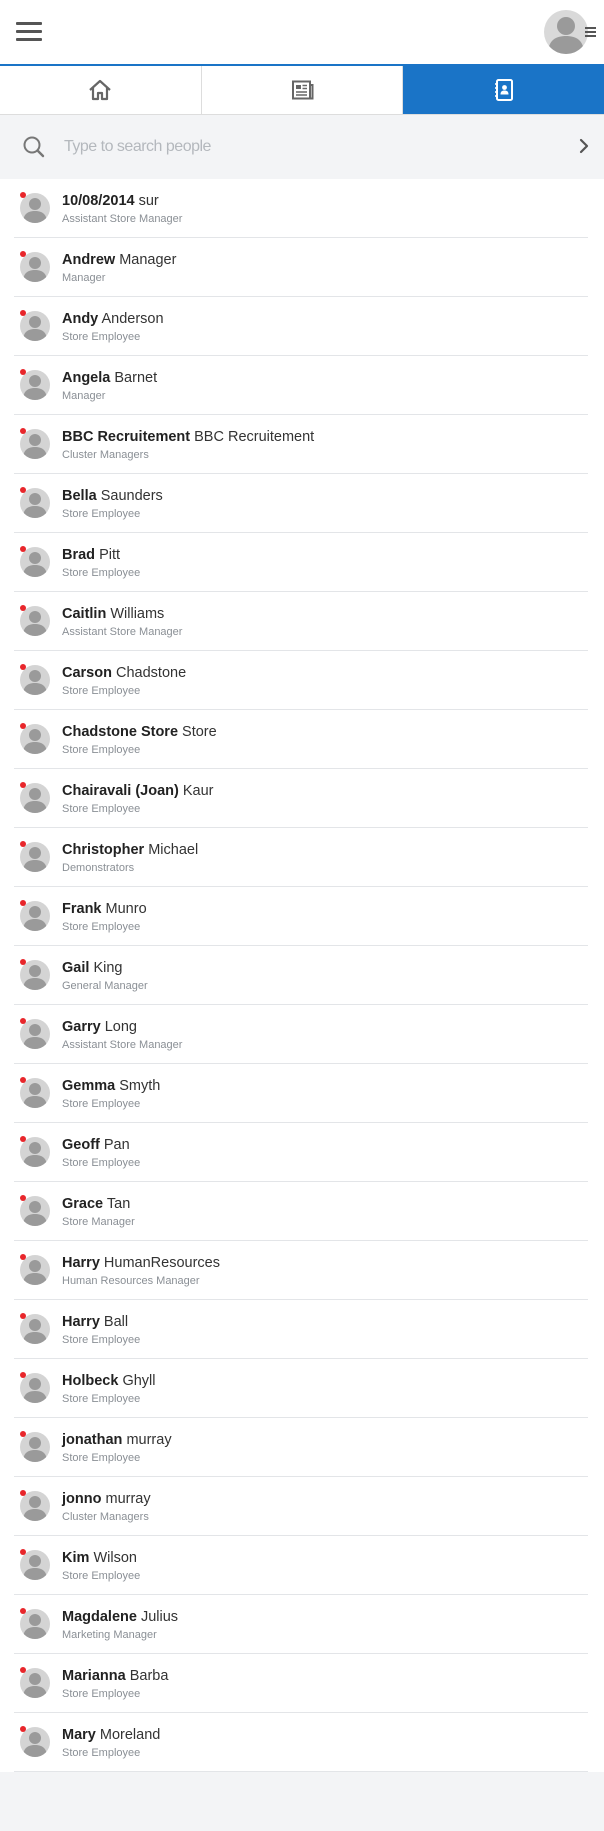  I want to click on list-item: Geoff Pan Store Employee, so click(301, 1152).